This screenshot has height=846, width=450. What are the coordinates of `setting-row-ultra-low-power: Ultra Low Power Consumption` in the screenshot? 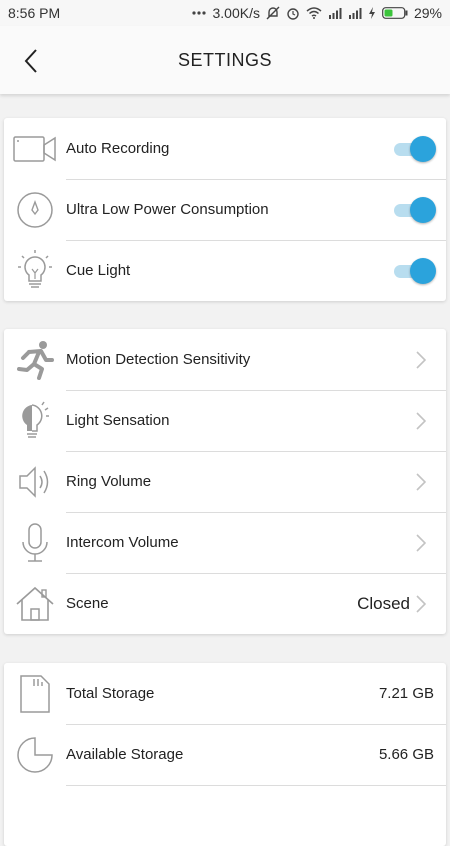 It's located at (225, 209).